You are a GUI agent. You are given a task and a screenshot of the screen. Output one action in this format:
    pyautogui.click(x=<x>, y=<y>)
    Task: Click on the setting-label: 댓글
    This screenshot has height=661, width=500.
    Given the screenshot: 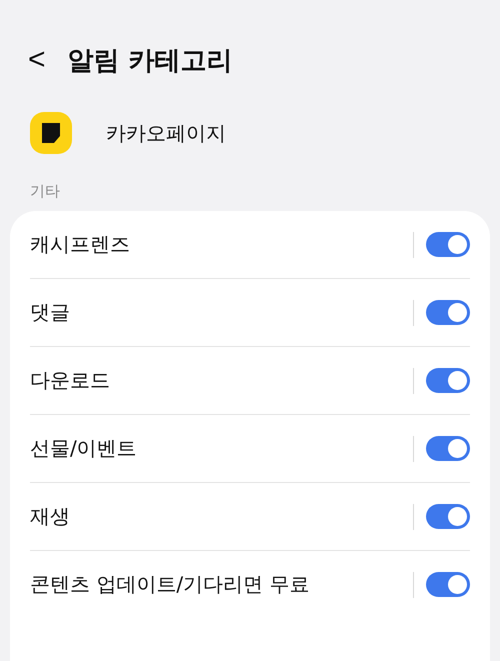 What is the action you would take?
    pyautogui.click(x=50, y=312)
    